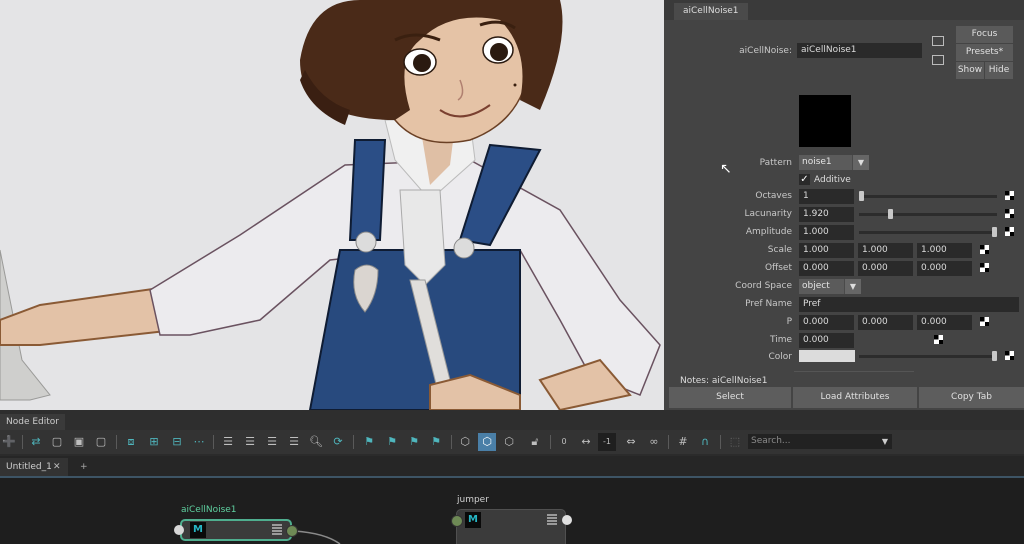 The image size is (1024, 544). Describe the element at coordinates (199, 442) in the screenshot. I see `graph-layout-icon: ⋯` at that location.